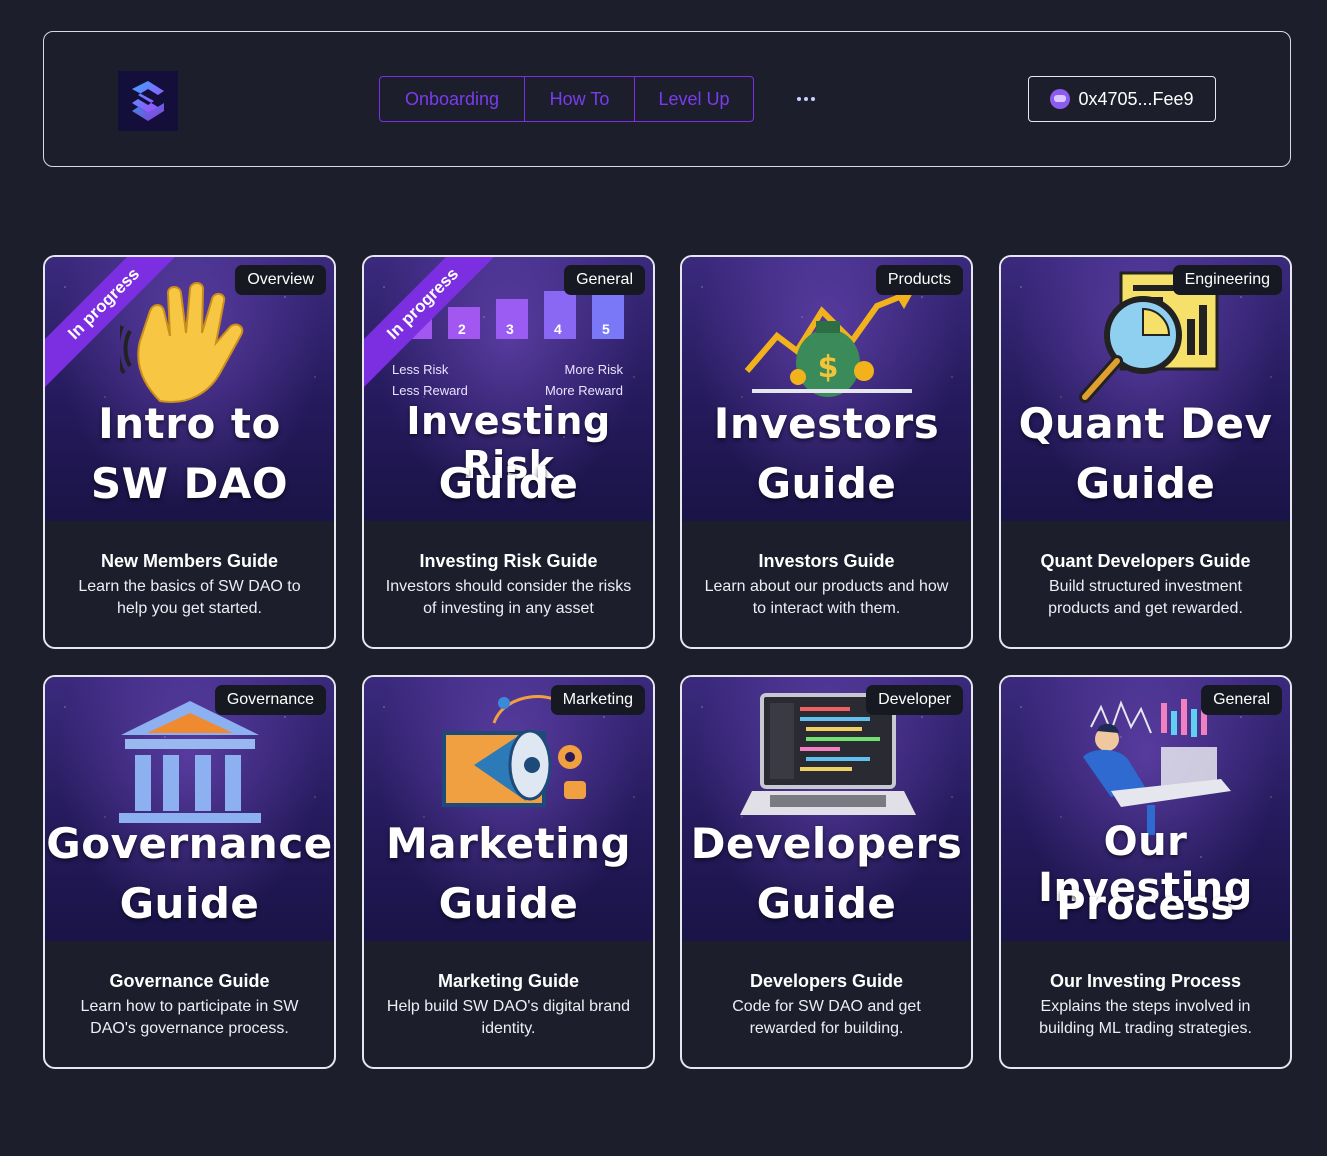 This screenshot has height=1156, width=1327. I want to click on card-image: Governance Guide, so click(189, 809).